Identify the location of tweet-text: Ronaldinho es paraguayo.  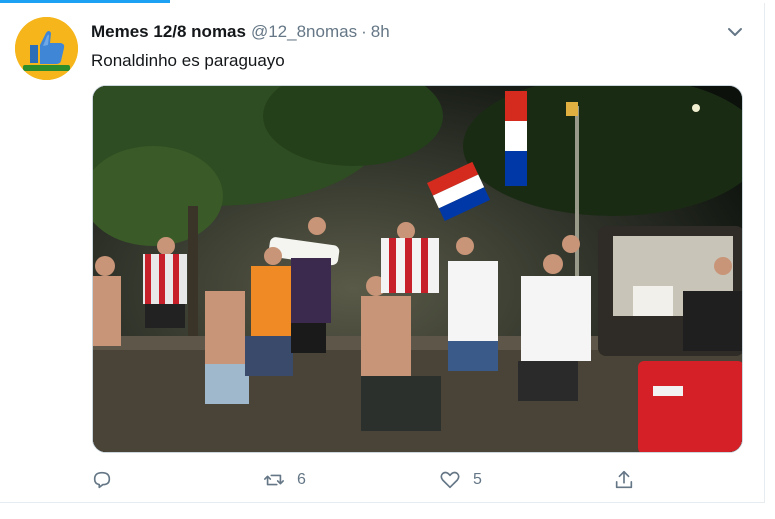
(188, 60).